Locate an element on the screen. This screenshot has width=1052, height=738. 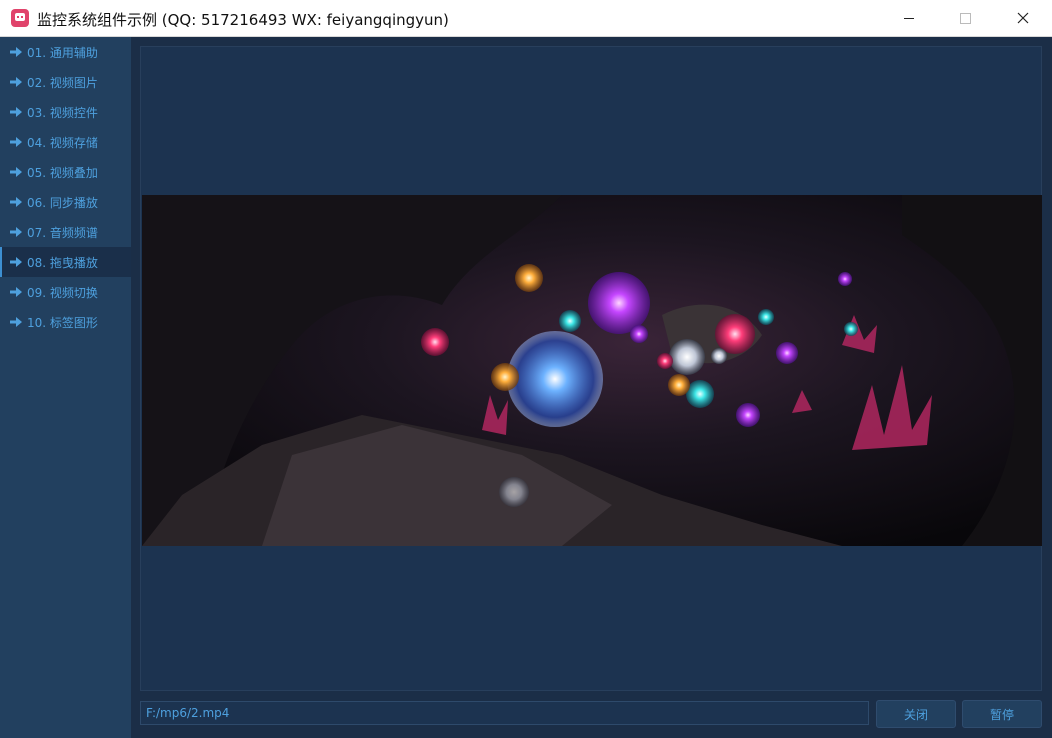
sidebar-item-sync-play: 06. 同步播放 is located at coordinates (65, 202).